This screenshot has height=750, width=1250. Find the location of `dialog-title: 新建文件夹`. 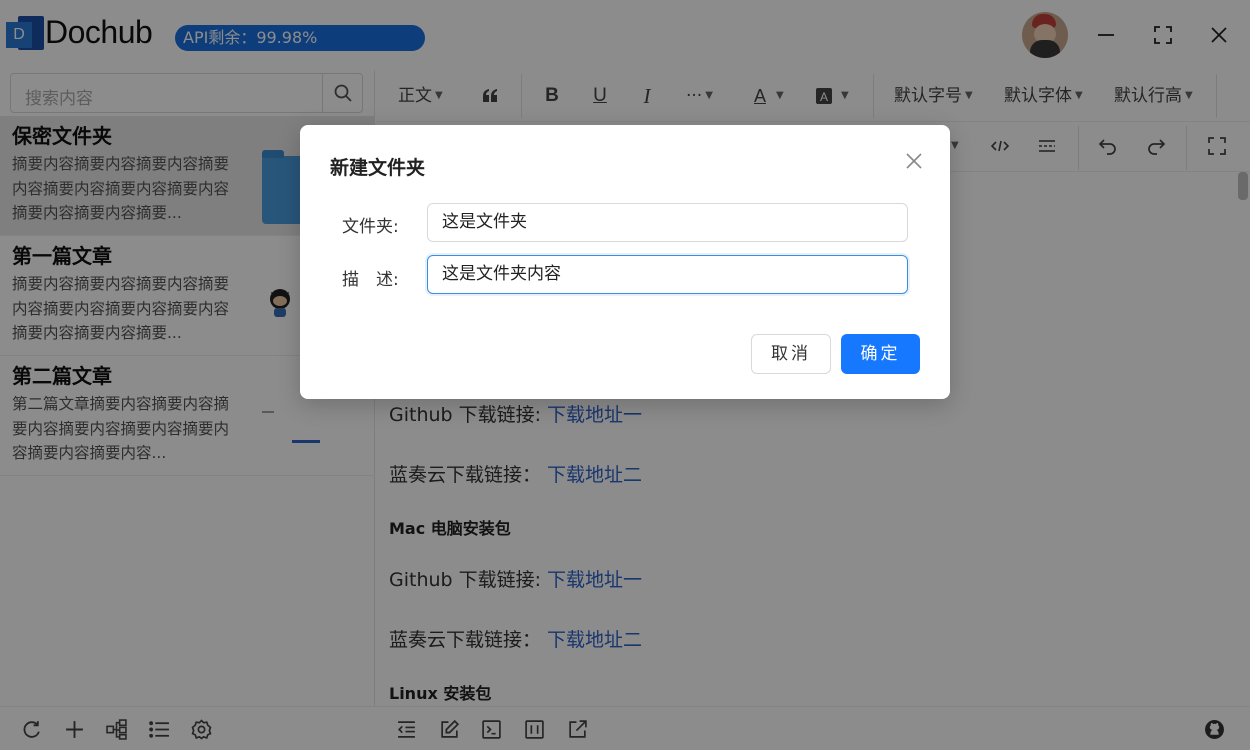

dialog-title: 新建文件夹 is located at coordinates (378, 168).